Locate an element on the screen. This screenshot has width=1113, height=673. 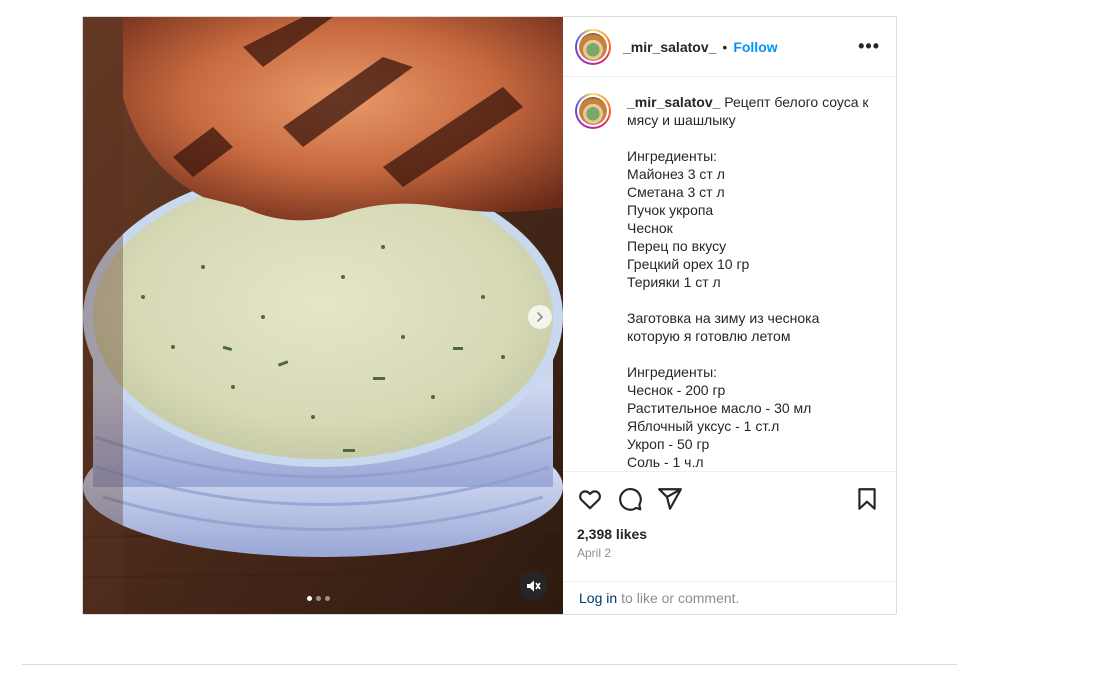
muted-speaker-icon is located at coordinates (534, 586).